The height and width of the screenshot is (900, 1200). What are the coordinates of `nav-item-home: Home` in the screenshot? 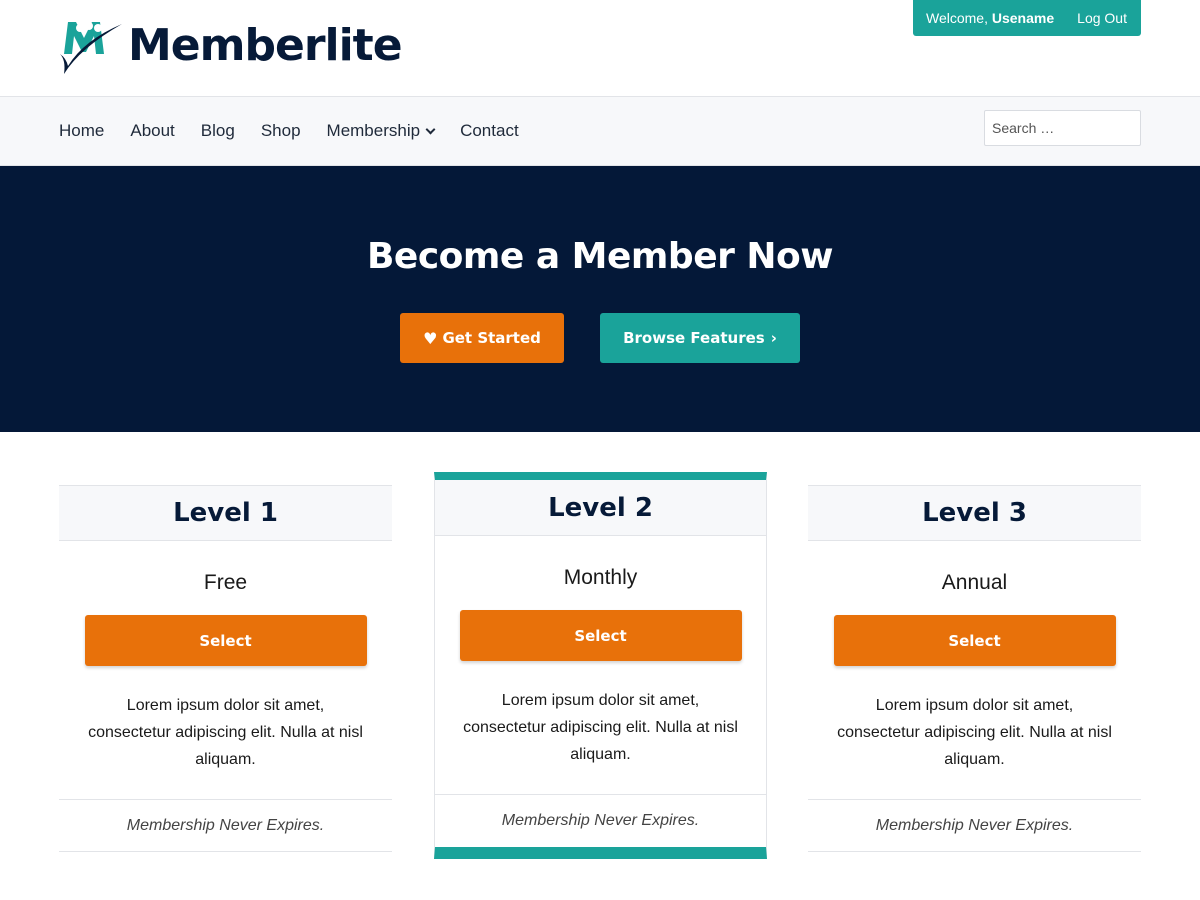 It's located at (81, 131).